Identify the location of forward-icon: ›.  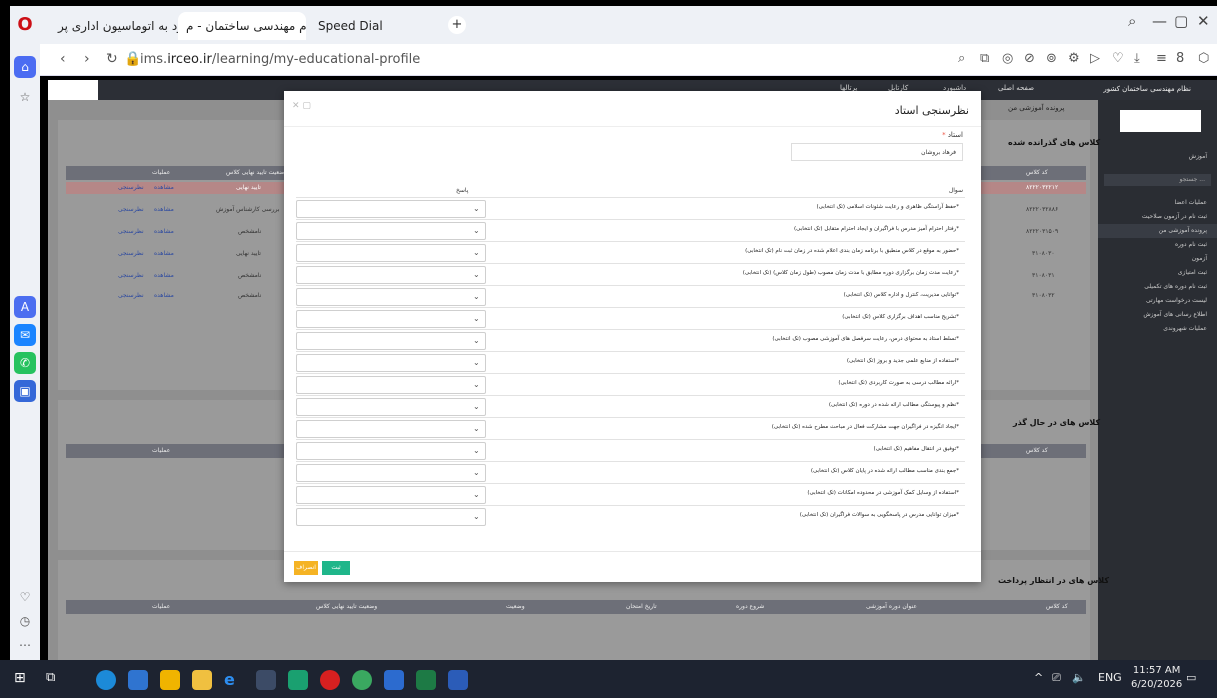
(87, 59).